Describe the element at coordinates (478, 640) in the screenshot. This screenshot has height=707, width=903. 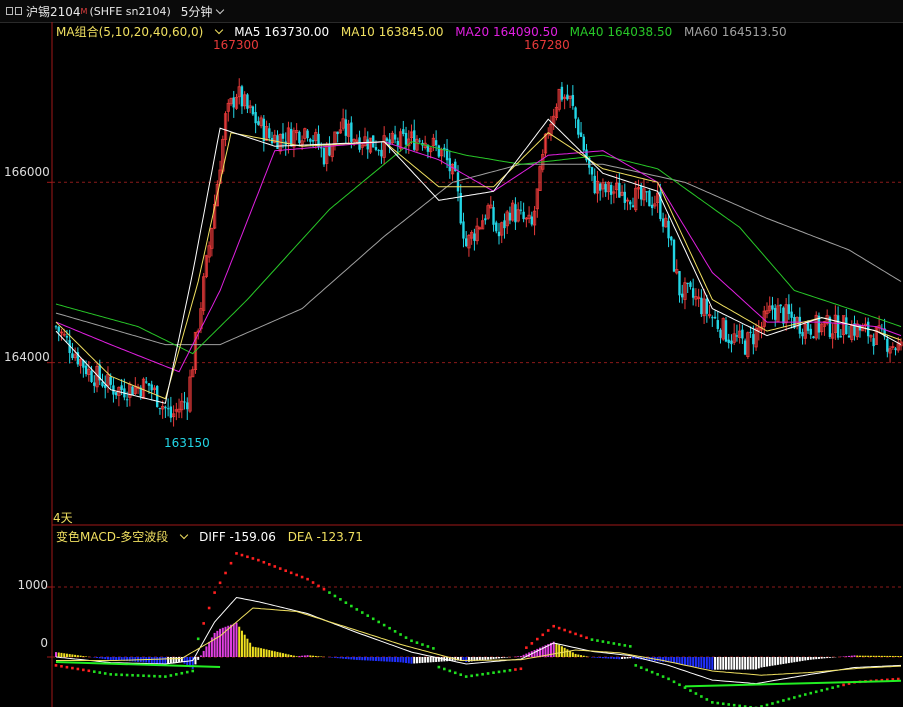
I see `diff-line` at that location.